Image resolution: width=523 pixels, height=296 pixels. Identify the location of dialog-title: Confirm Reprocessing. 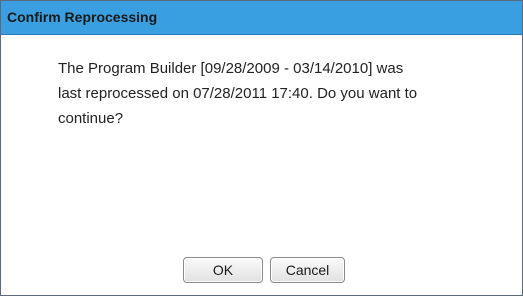
(82, 17).